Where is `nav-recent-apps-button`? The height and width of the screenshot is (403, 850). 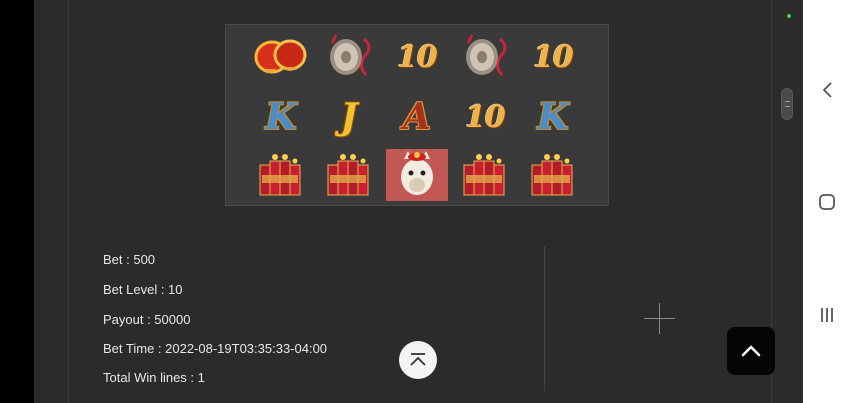
nav-recent-apps-button is located at coordinates (826, 315).